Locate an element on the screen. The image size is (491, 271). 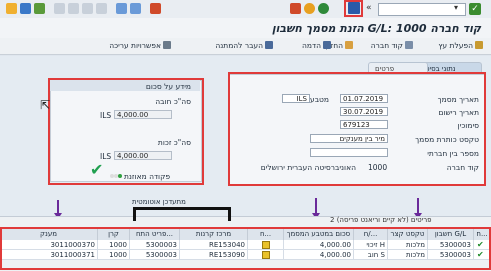
save-annotation-frame is located at coordinates (353, 8).